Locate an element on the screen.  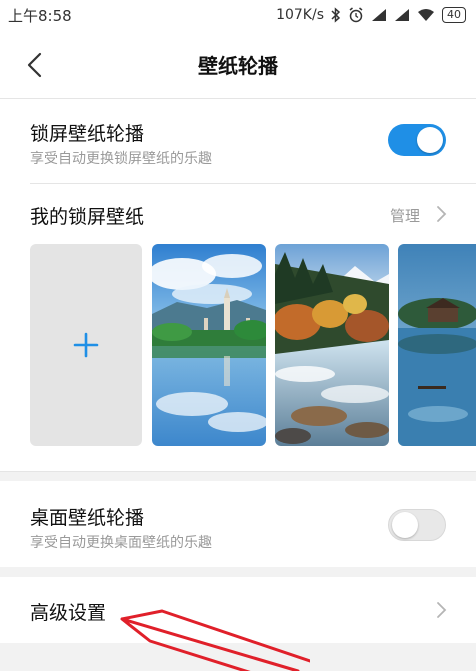
battery-icon: 40 is located at coordinates (454, 15).